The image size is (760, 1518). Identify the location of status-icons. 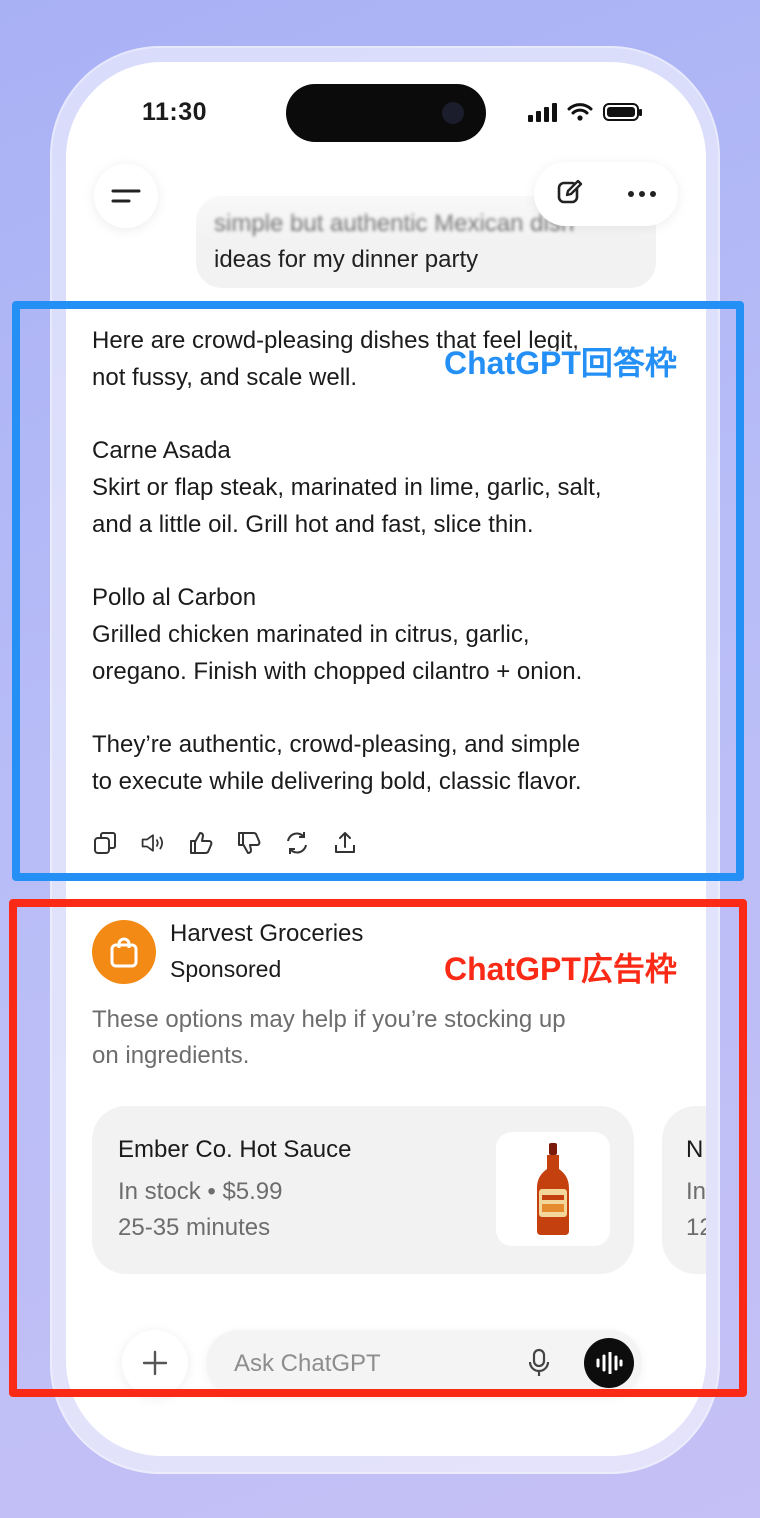
(585, 112).